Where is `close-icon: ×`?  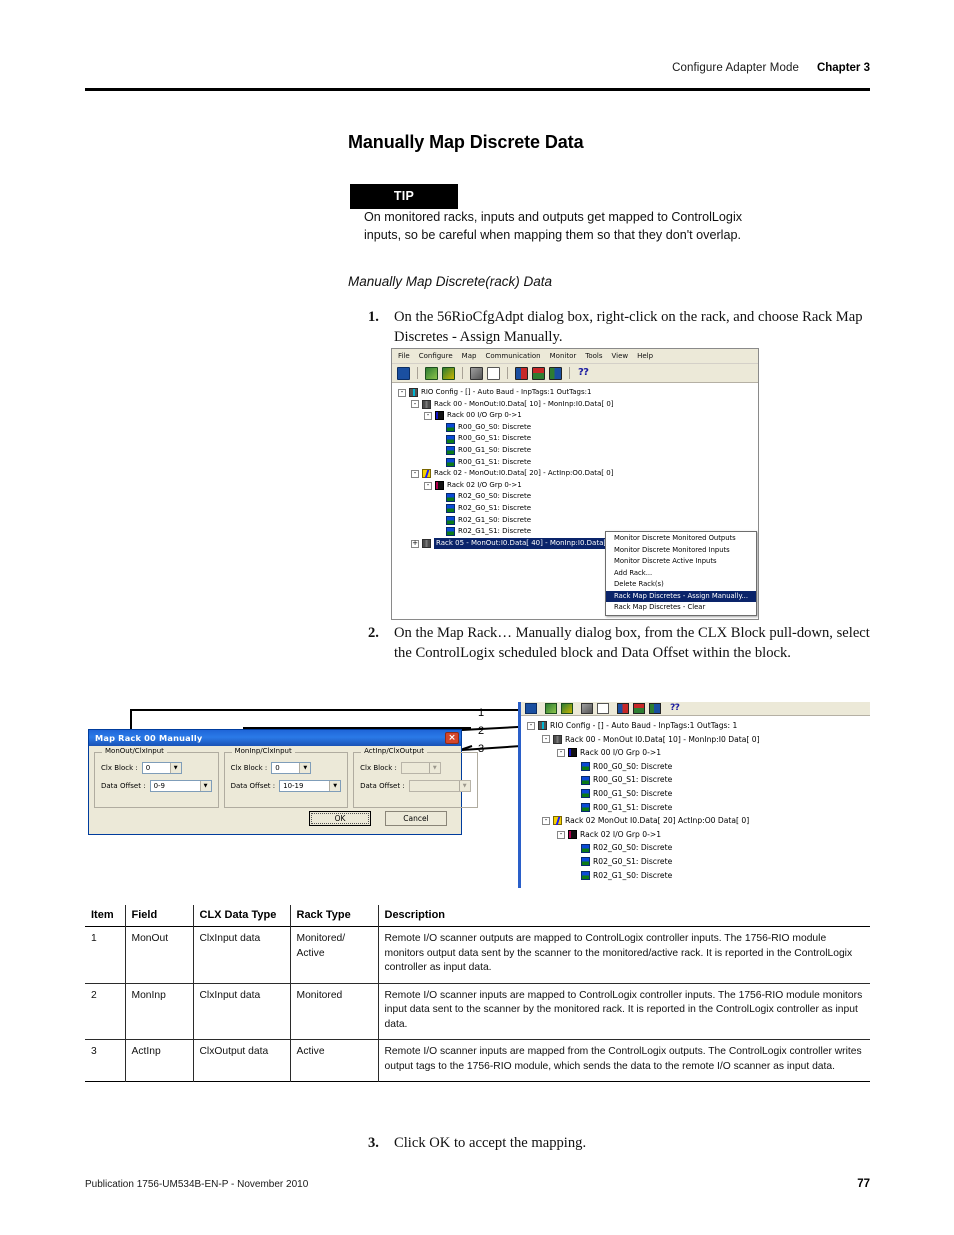
close-icon: × is located at coordinates (452, 738).